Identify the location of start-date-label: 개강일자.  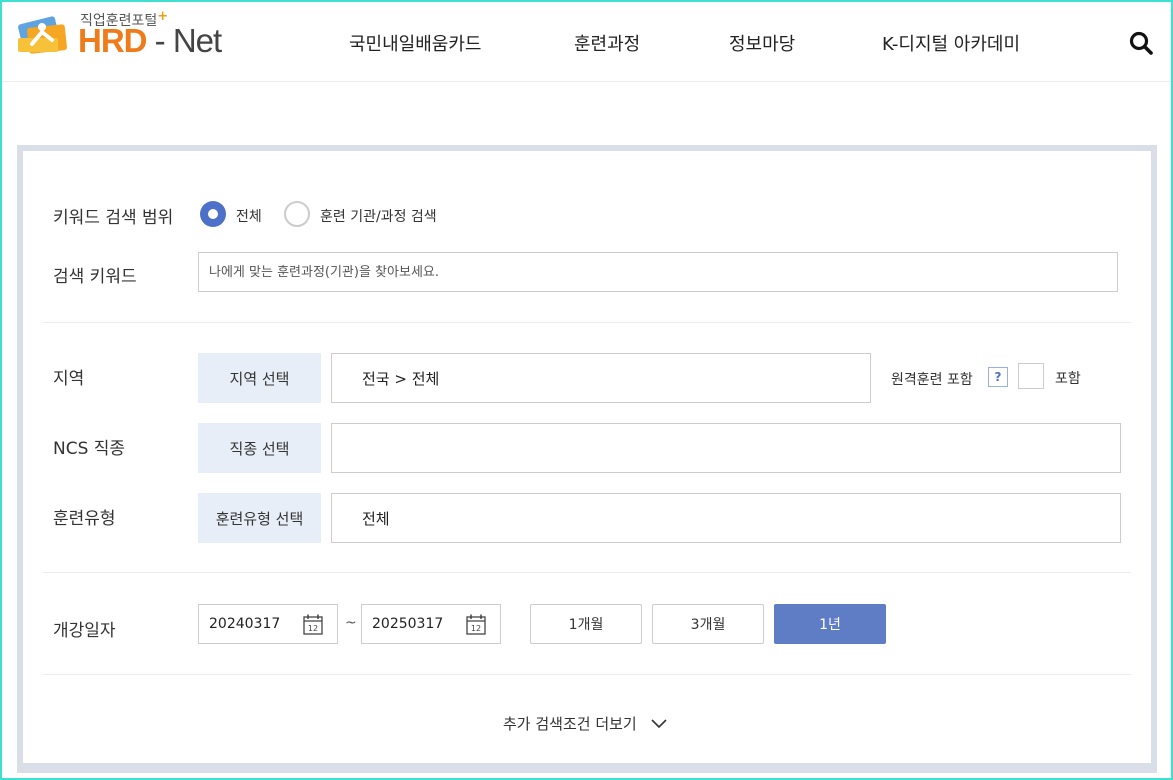
(84, 631).